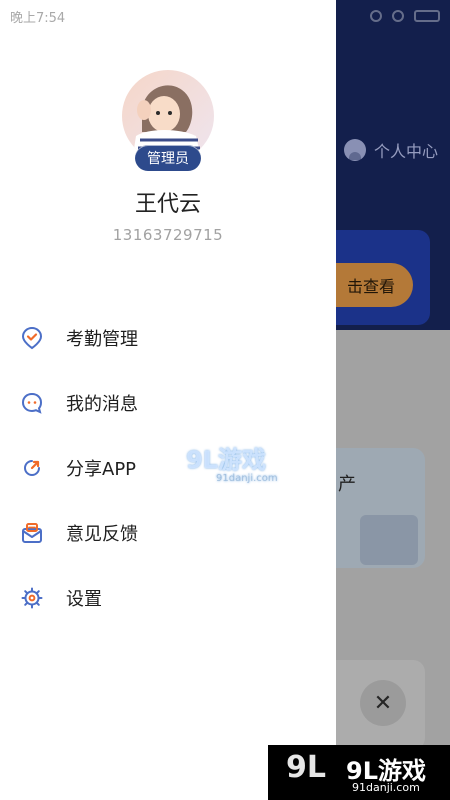 This screenshot has height=800, width=450. I want to click on wifi-icon, so click(398, 16).